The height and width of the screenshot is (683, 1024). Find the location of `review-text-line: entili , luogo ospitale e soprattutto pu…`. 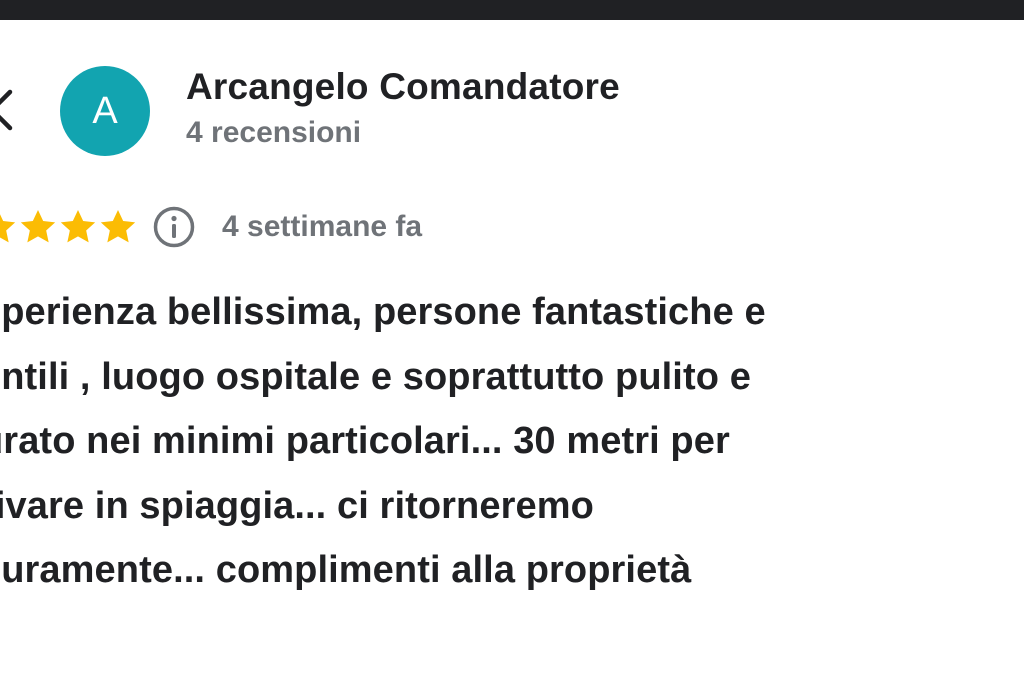

review-text-line: entili , luogo ospitale e soprattutto pu… is located at coordinates (375, 376).